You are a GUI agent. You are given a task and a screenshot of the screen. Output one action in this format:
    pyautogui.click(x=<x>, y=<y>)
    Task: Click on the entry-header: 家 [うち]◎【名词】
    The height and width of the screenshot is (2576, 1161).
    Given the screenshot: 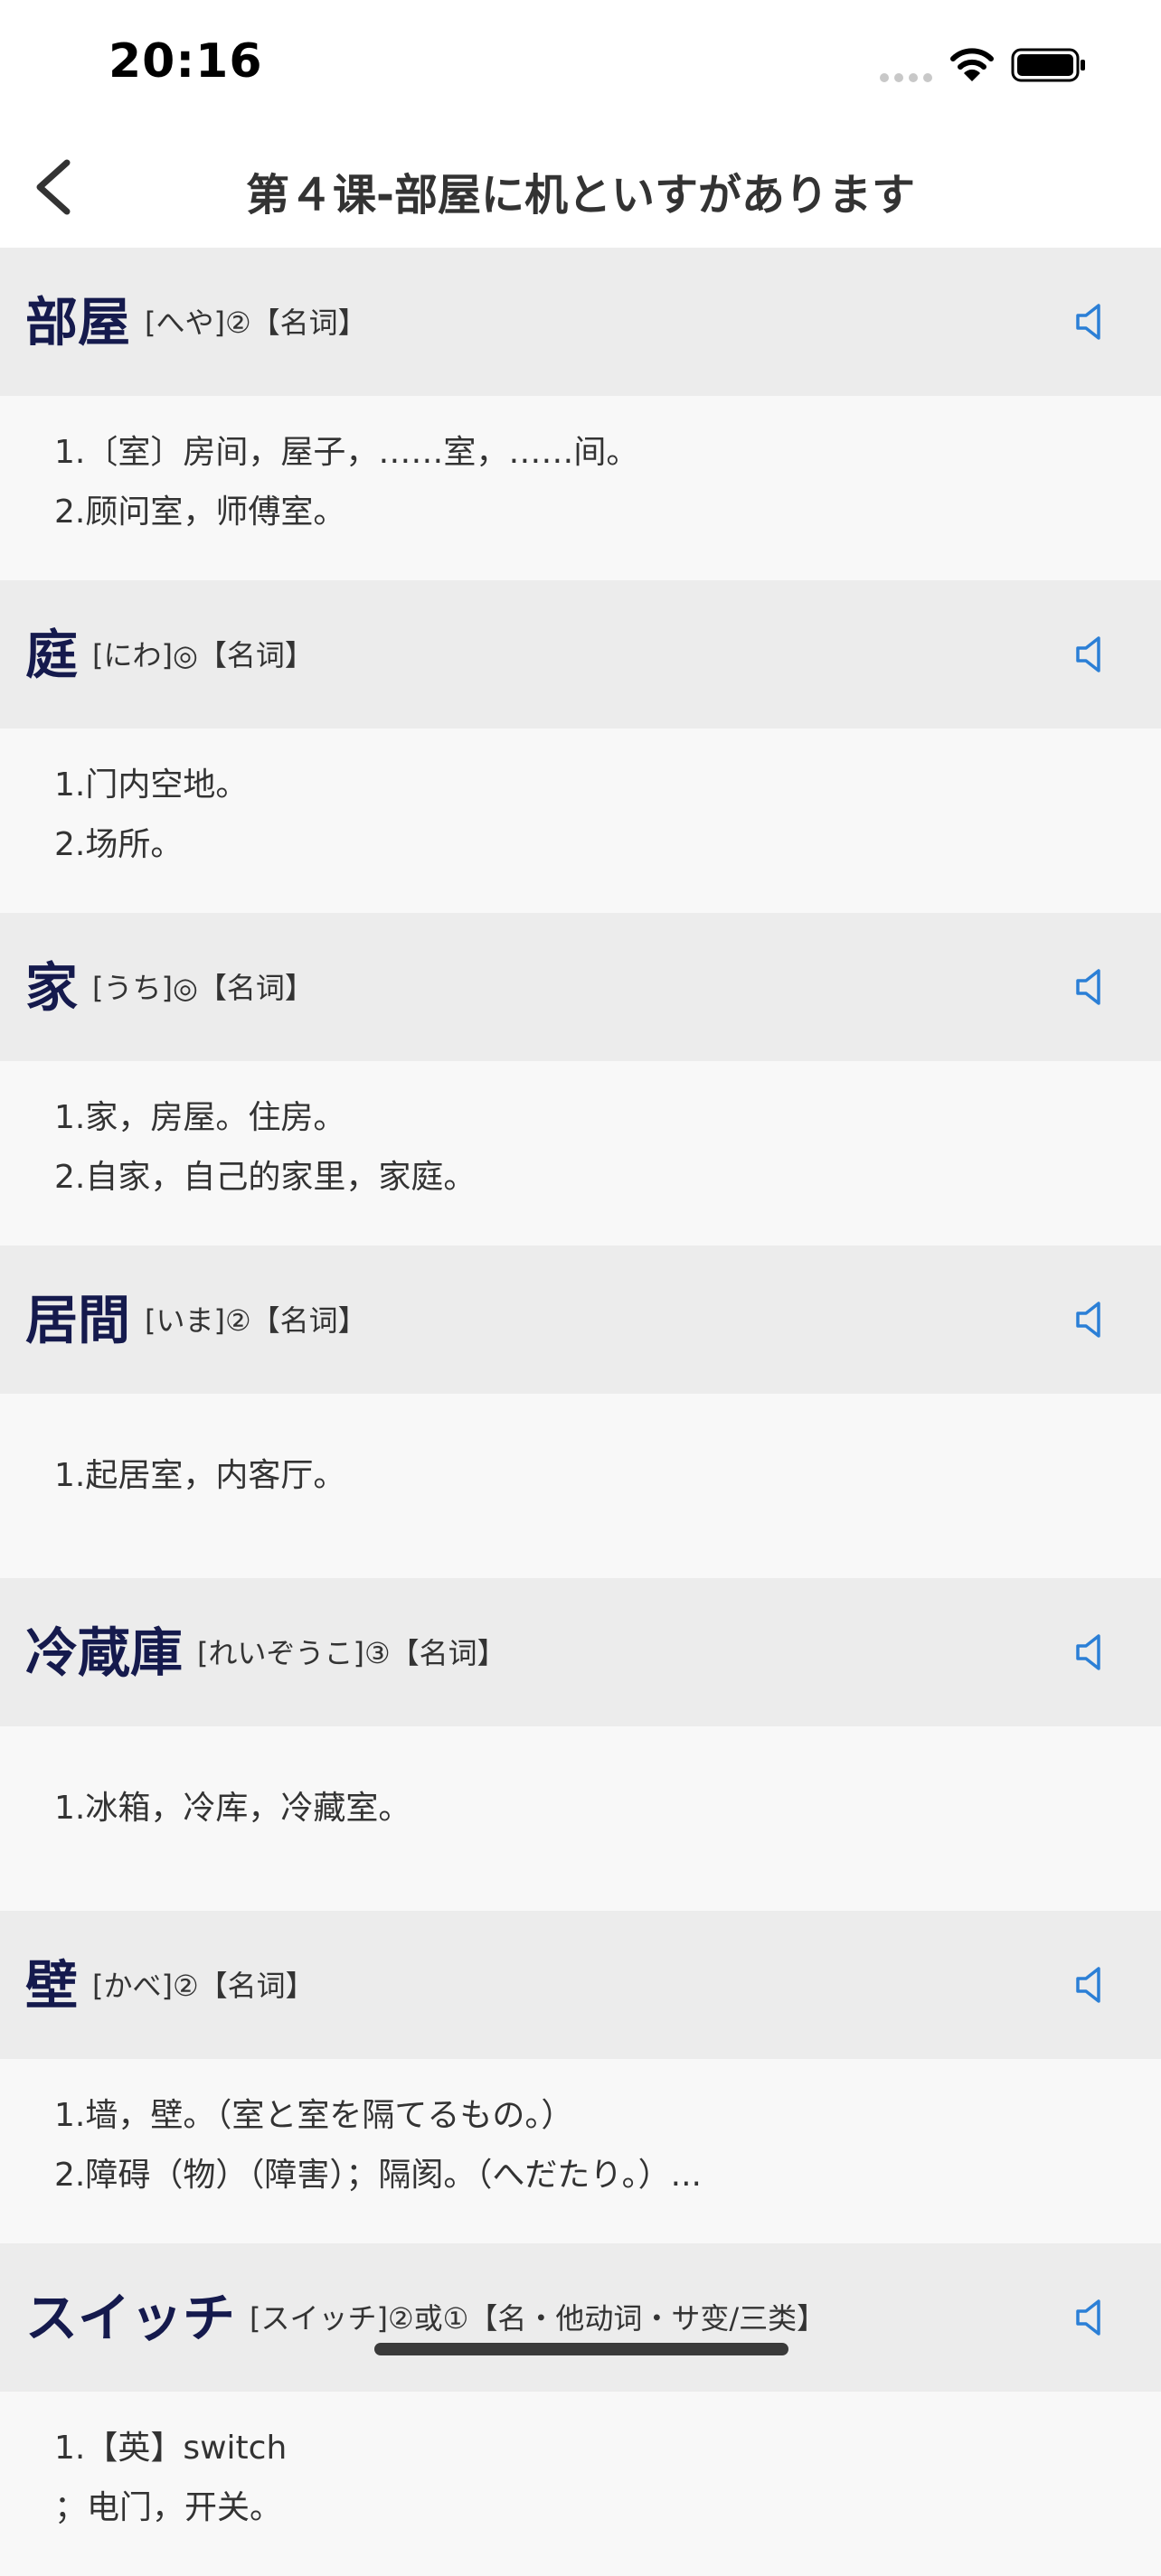 What is the action you would take?
    pyautogui.click(x=580, y=987)
    